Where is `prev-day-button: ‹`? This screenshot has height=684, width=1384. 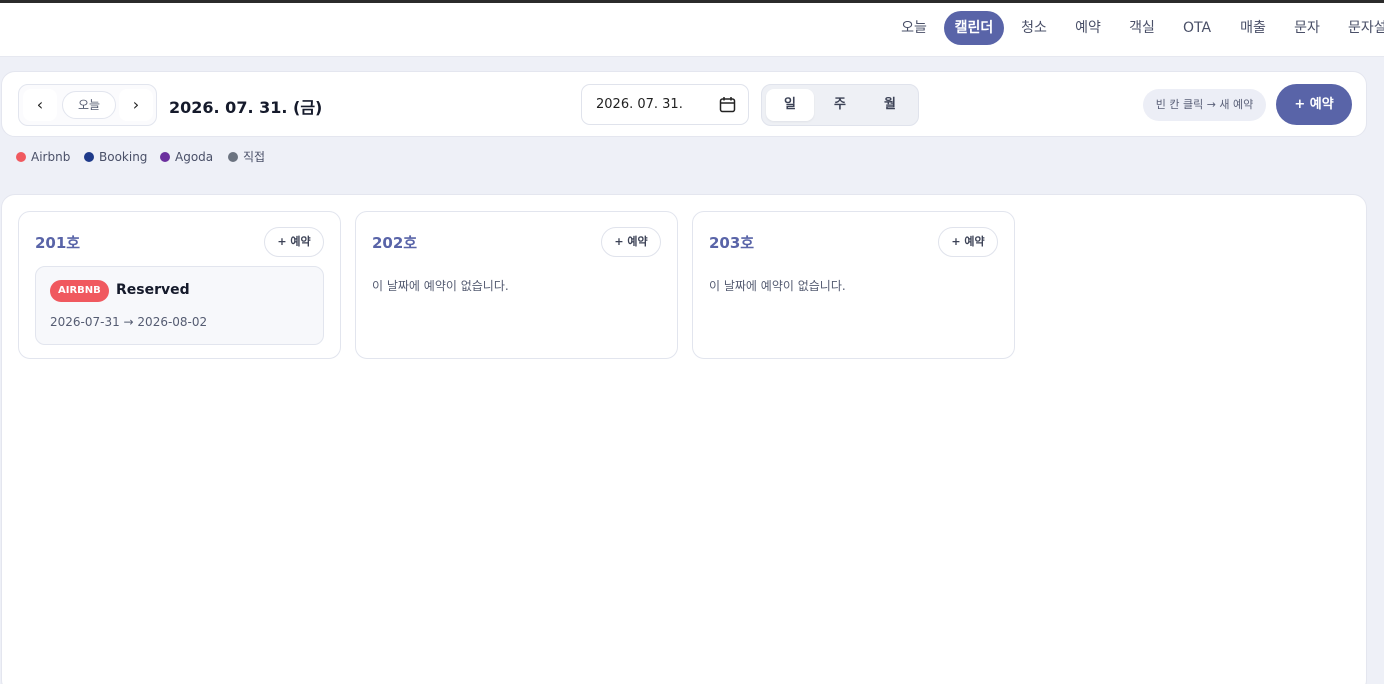
prev-day-button: ‹ is located at coordinates (40, 105).